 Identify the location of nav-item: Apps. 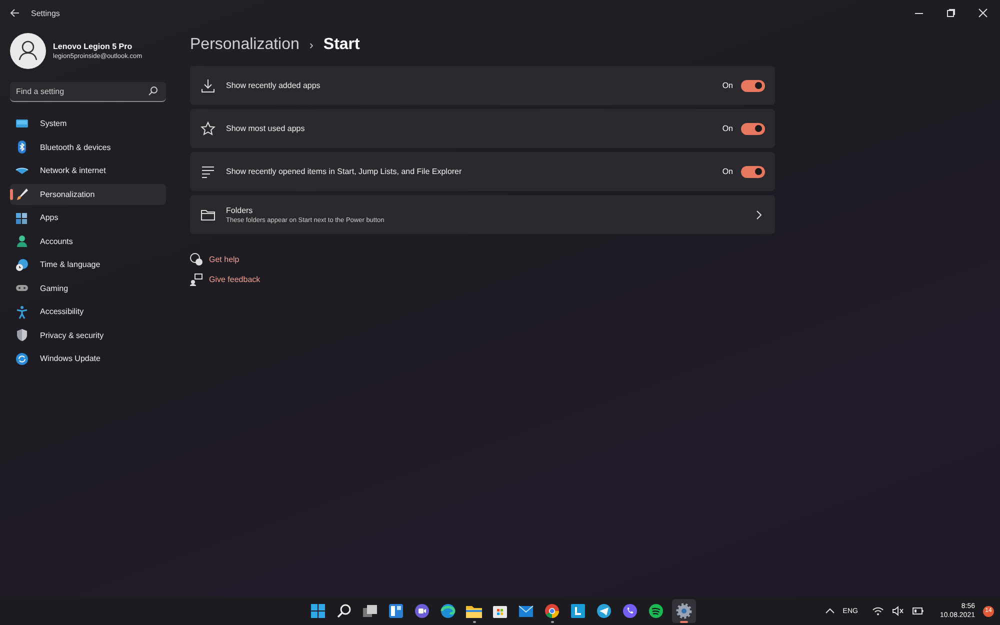
(88, 217).